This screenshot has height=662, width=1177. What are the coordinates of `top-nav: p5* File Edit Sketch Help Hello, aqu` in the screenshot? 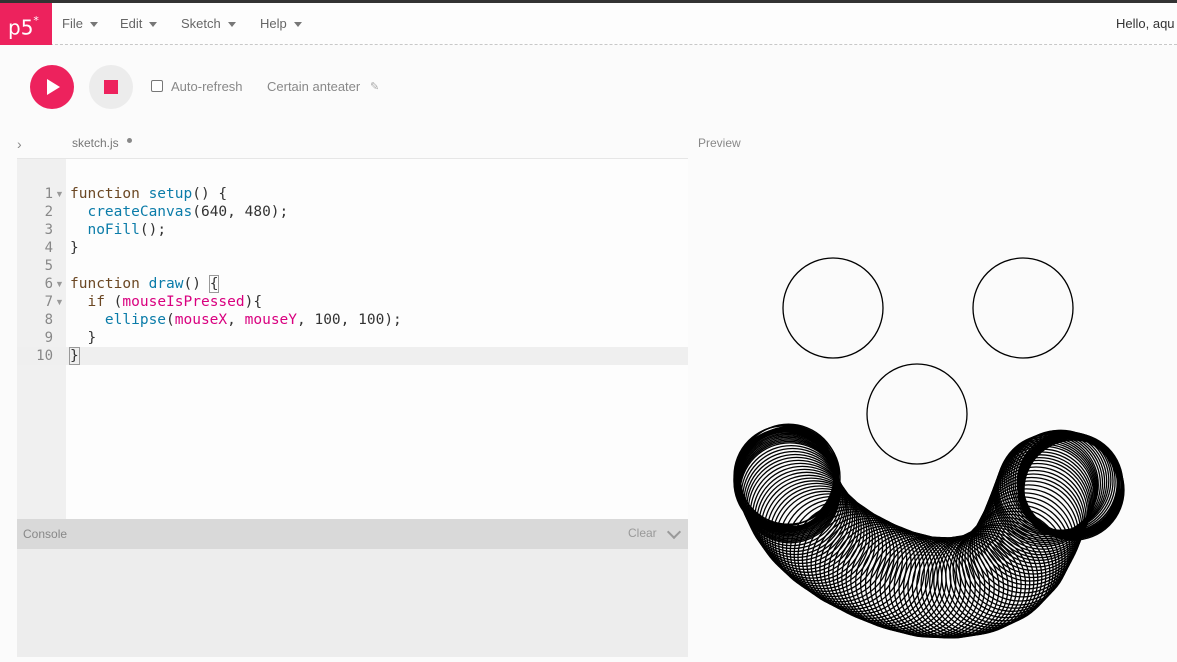 It's located at (588, 24).